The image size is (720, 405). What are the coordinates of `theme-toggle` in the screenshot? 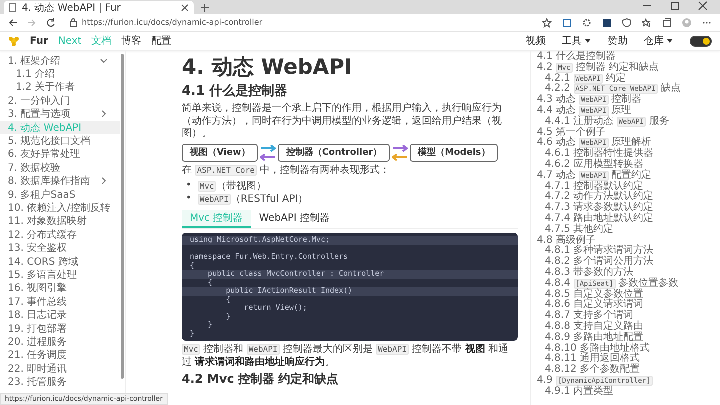 It's located at (701, 41).